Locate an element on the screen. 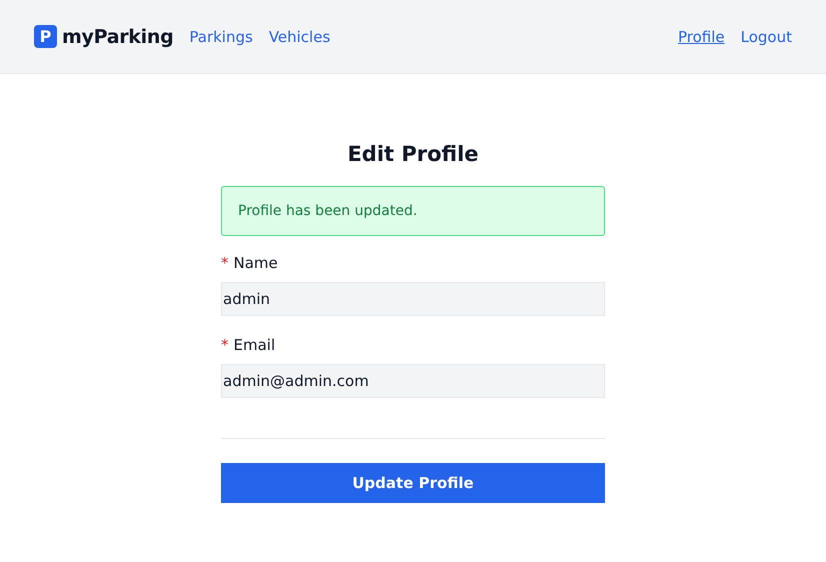 The width and height of the screenshot is (826, 562). nav-link: Parkings is located at coordinates (221, 37).